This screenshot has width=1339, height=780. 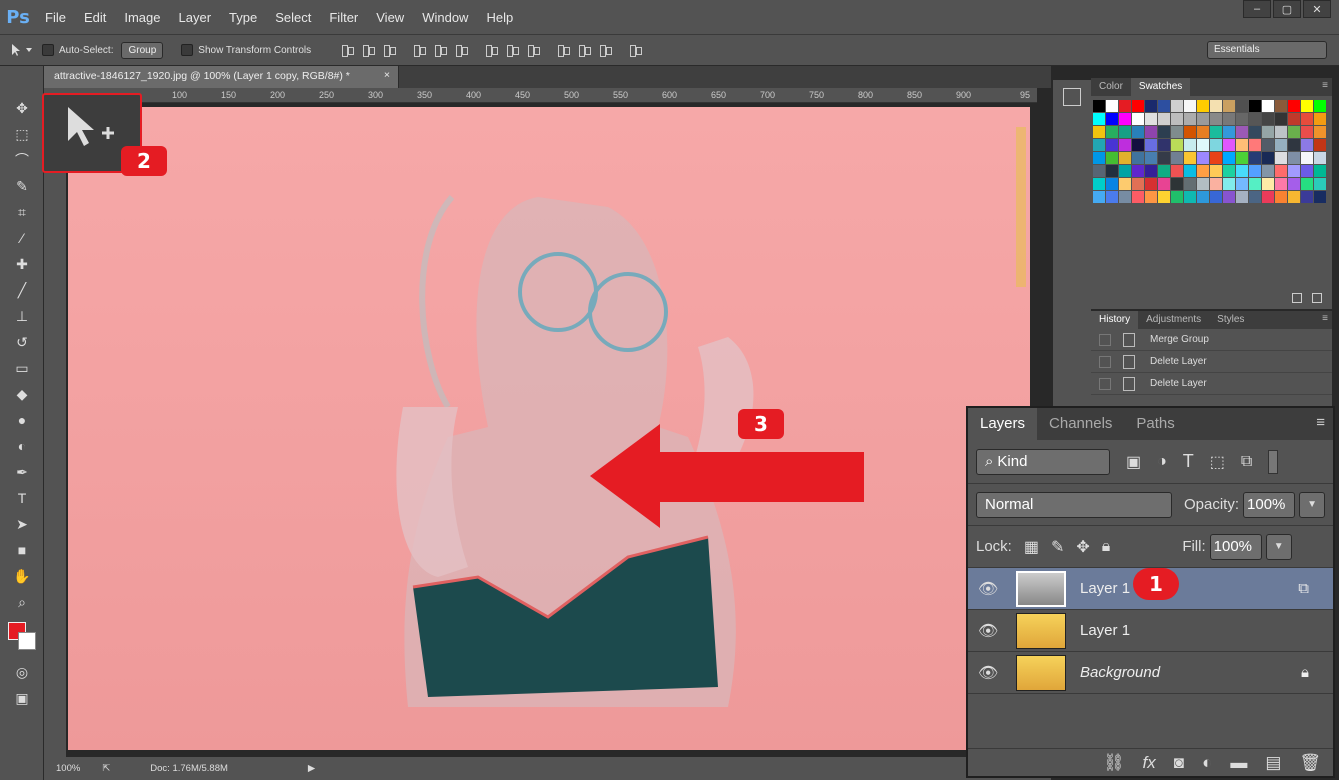 What do you see at coordinates (22, 108) in the screenshot?
I see `move-tool-icon: ✥` at bounding box center [22, 108].